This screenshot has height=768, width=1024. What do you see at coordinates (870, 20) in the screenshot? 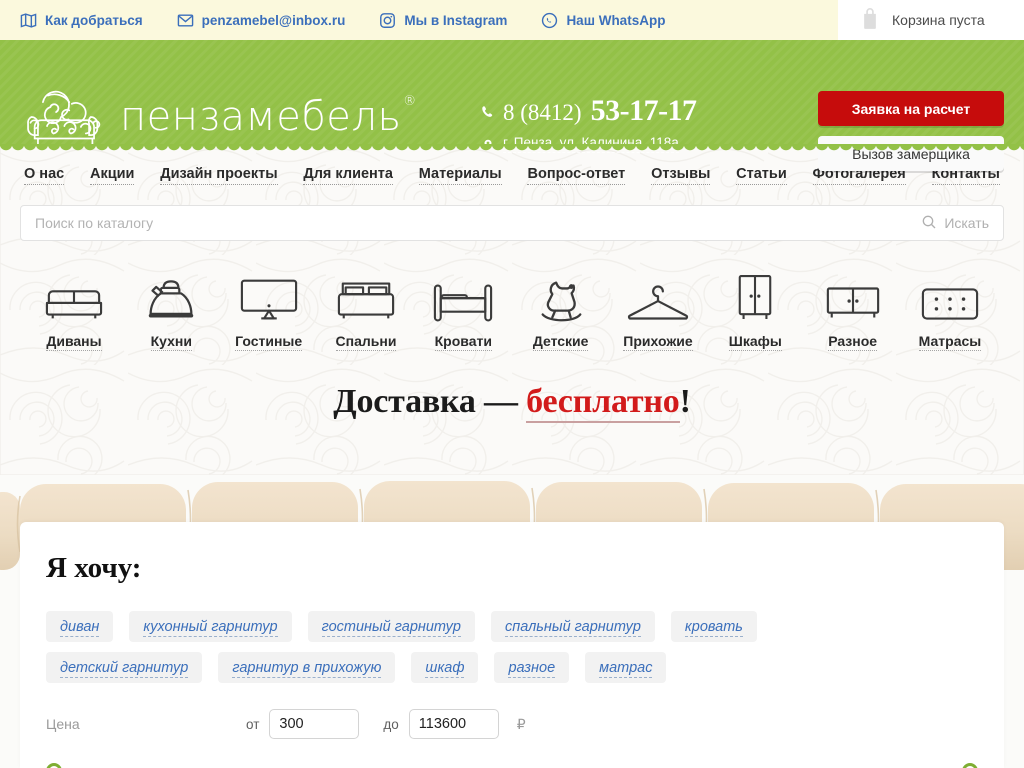
I see `bag-icon` at bounding box center [870, 20].